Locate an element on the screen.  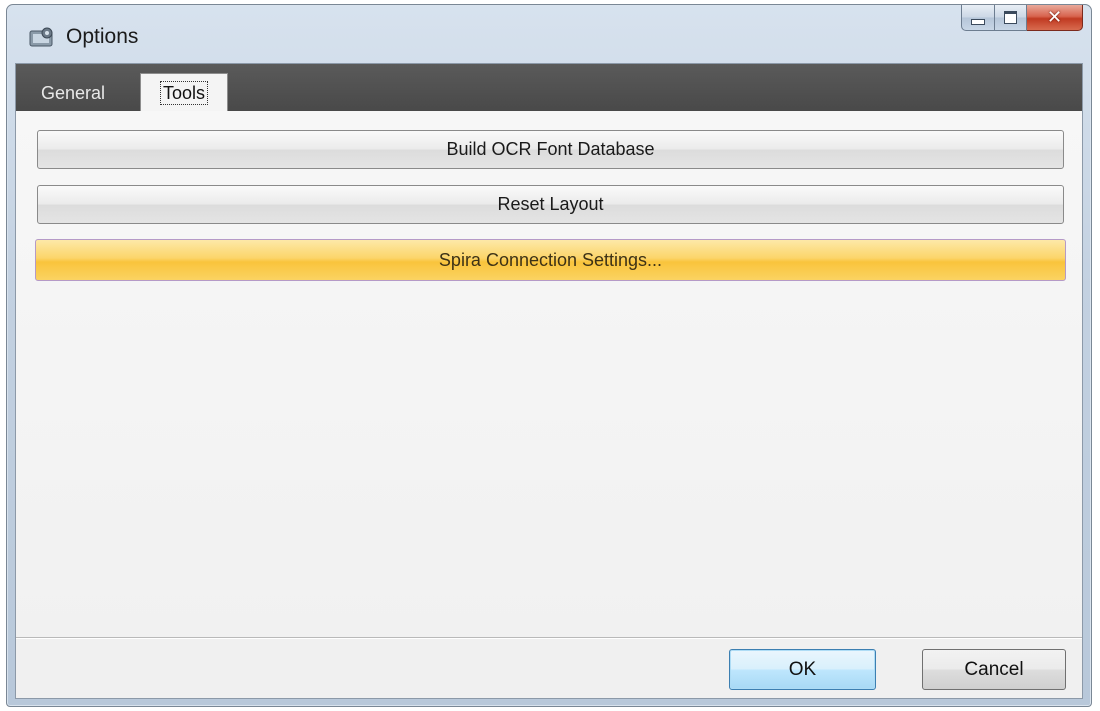
minimize-icon is located at coordinates (978, 21).